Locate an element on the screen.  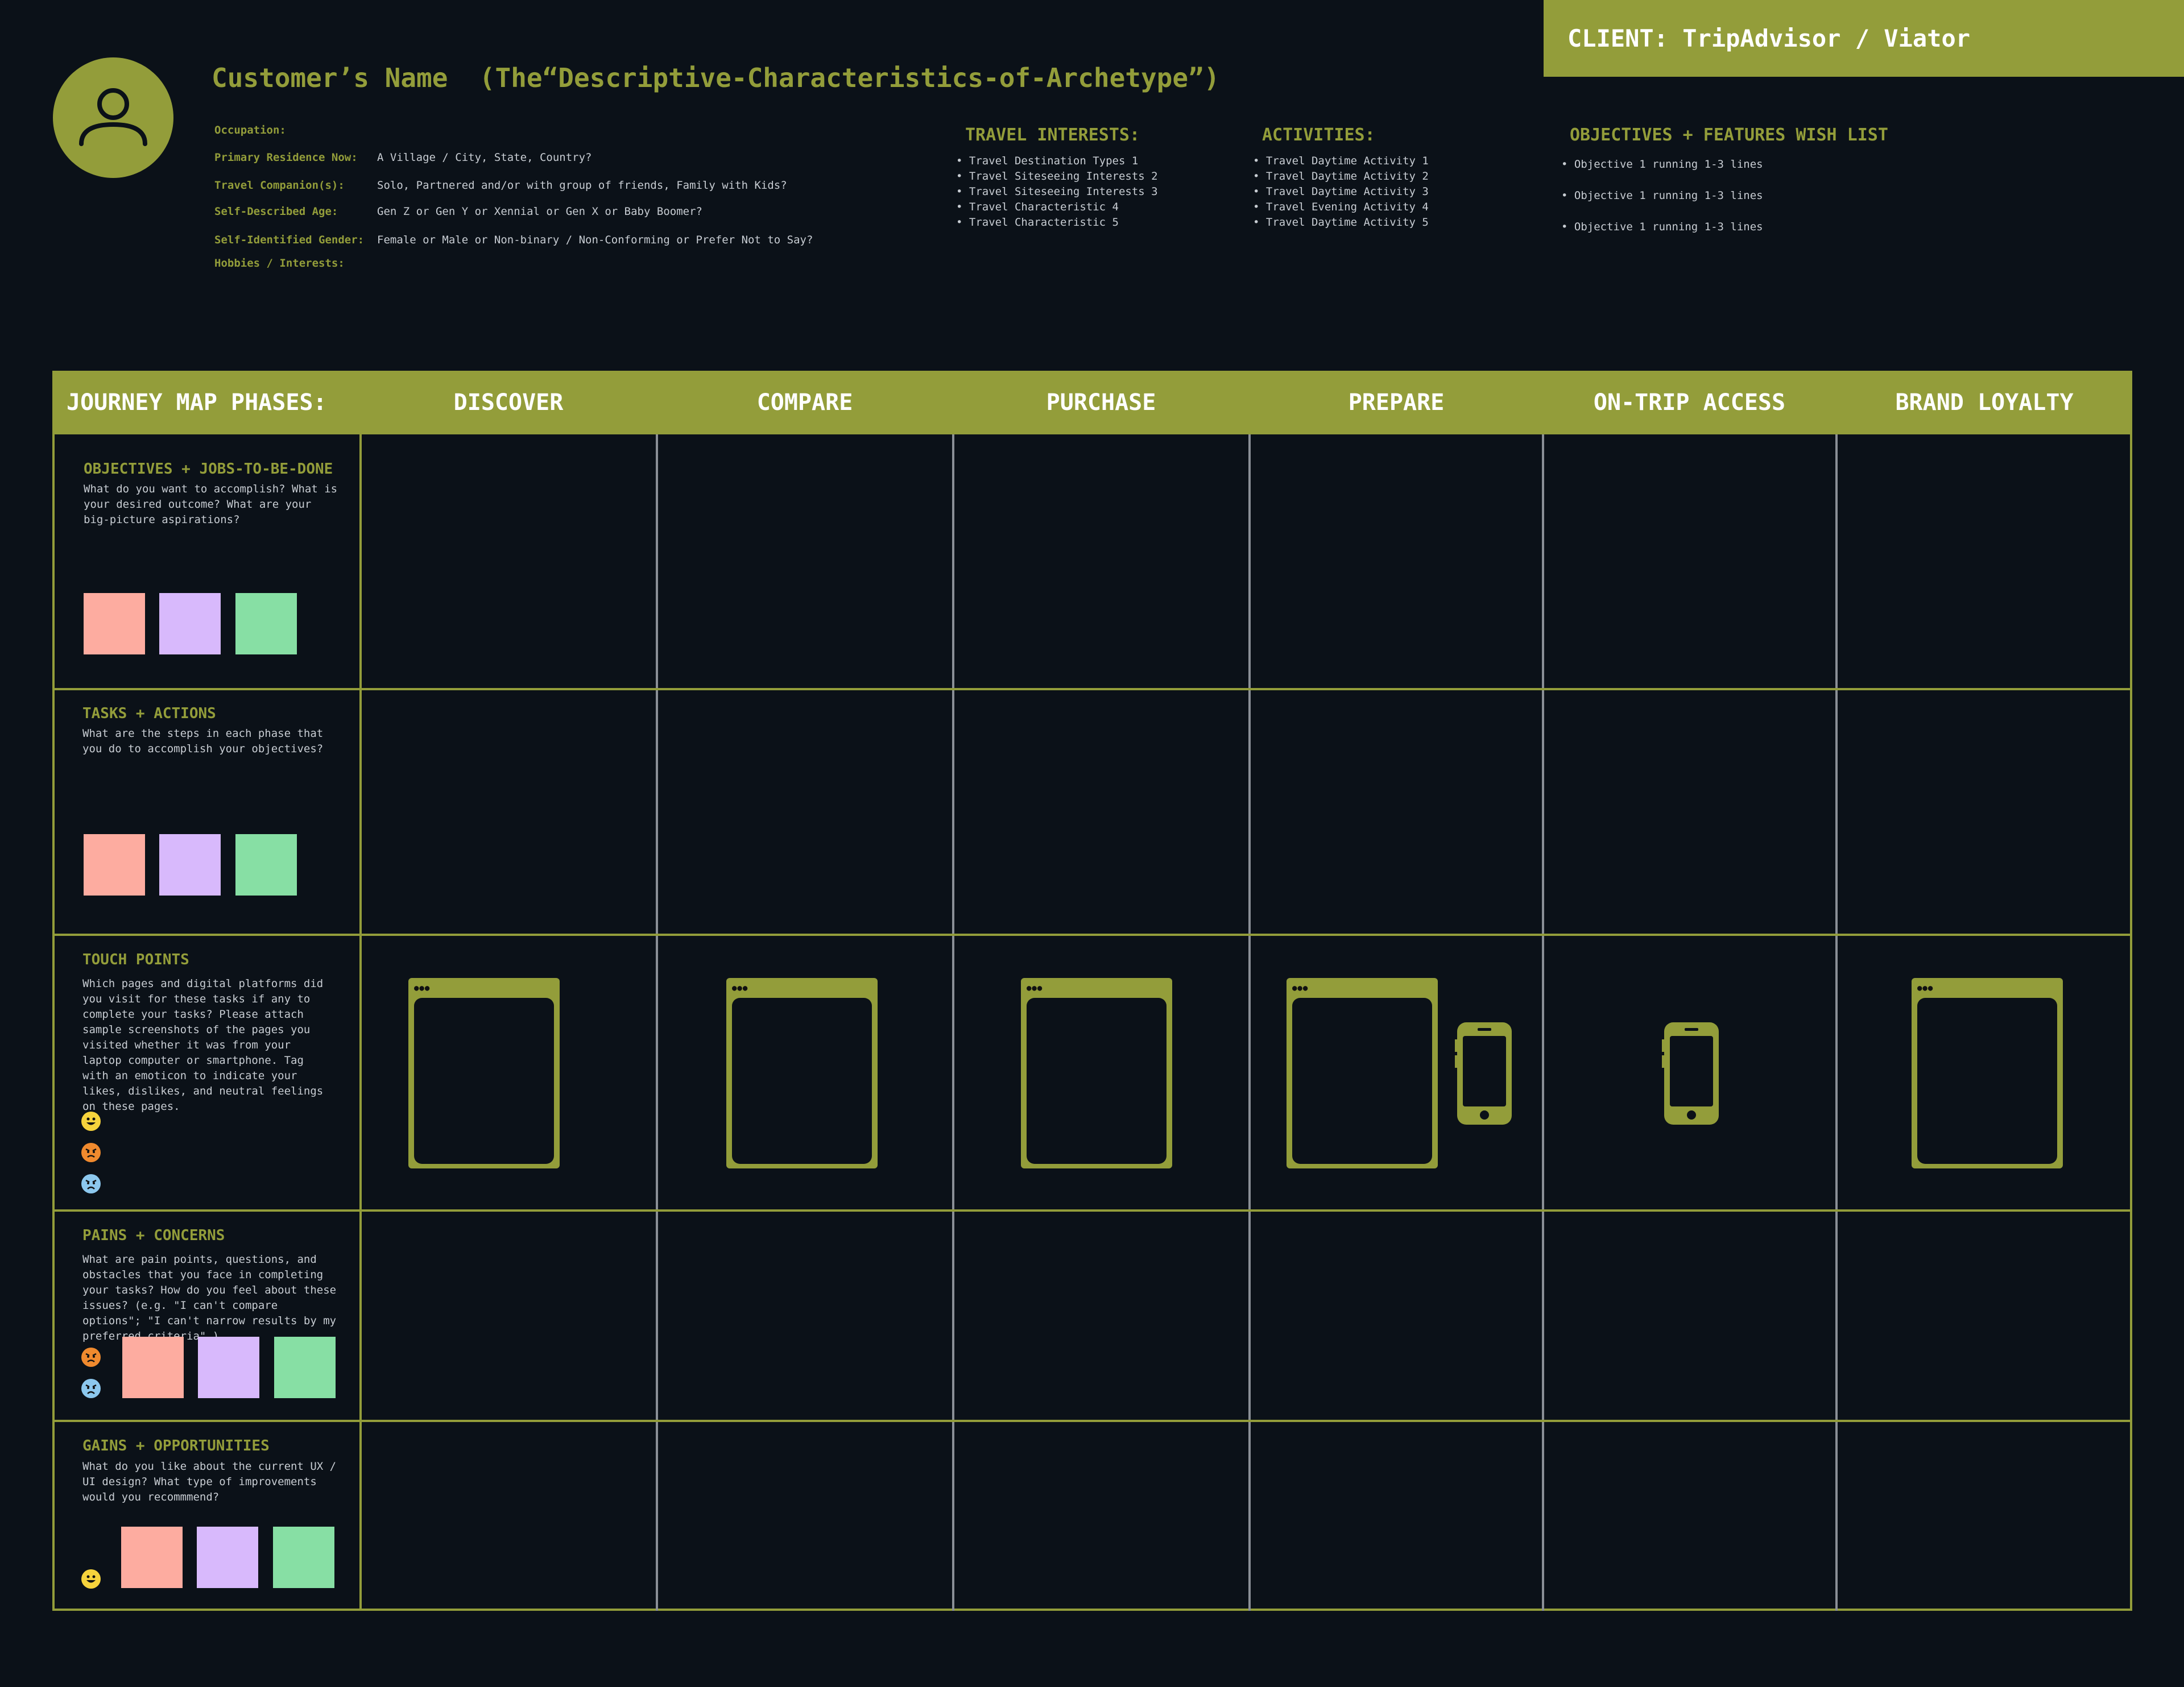
list-item: Travel Siteseeing Interests 3 is located at coordinates (1057, 192).